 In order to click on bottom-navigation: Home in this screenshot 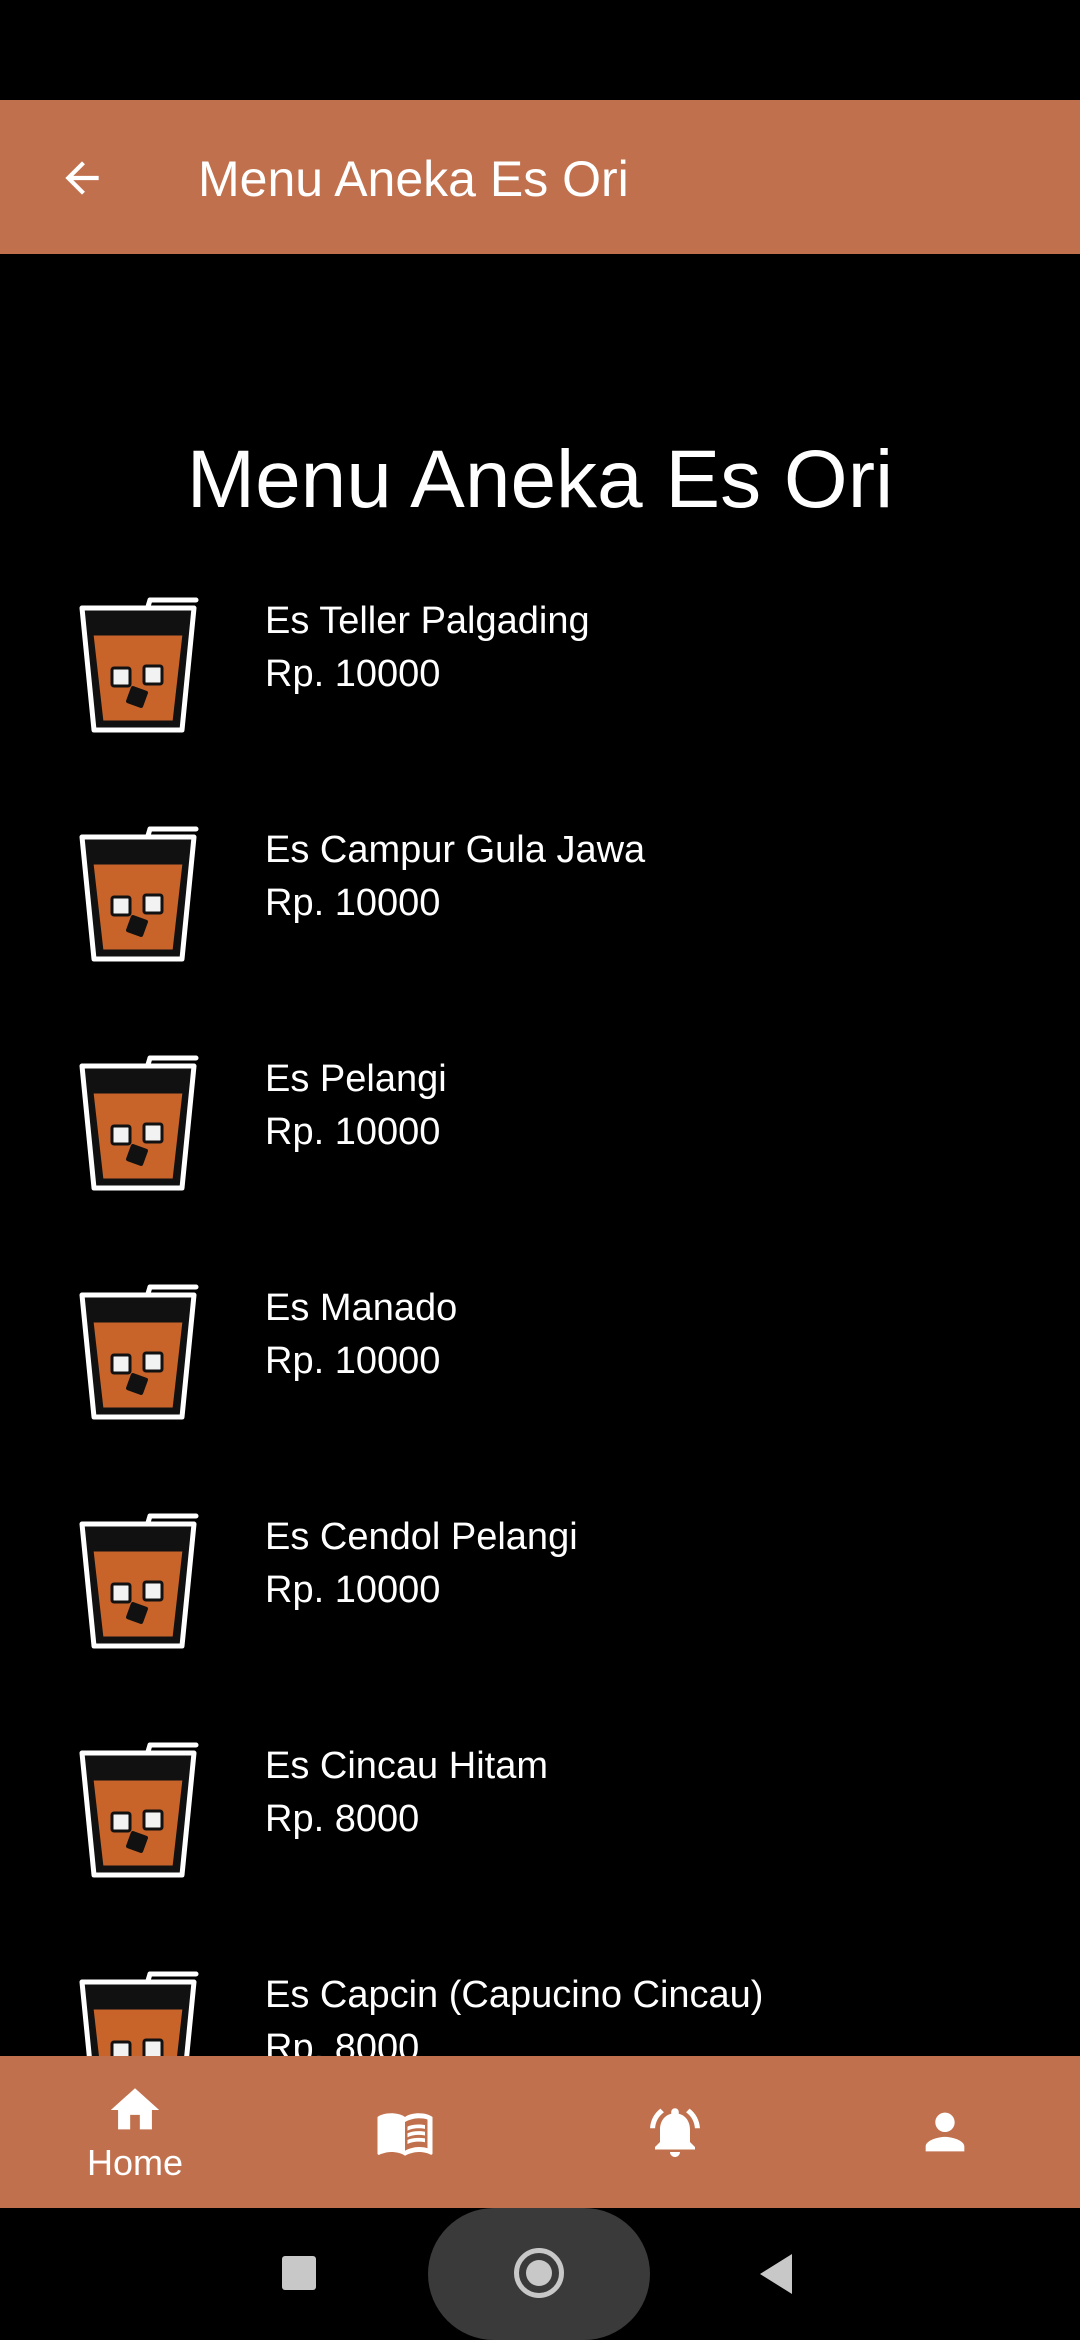, I will do `click(540, 2132)`.